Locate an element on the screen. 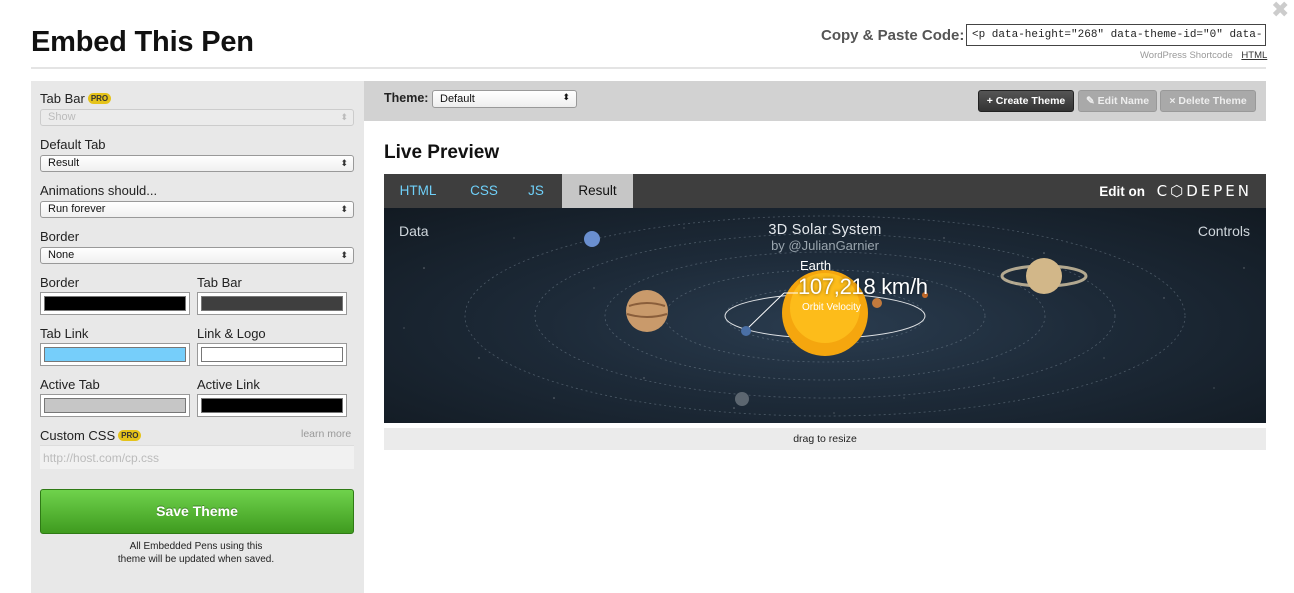 The width and height of the screenshot is (1294, 593). edit-on-link: Edit on is located at coordinates (1122, 191).